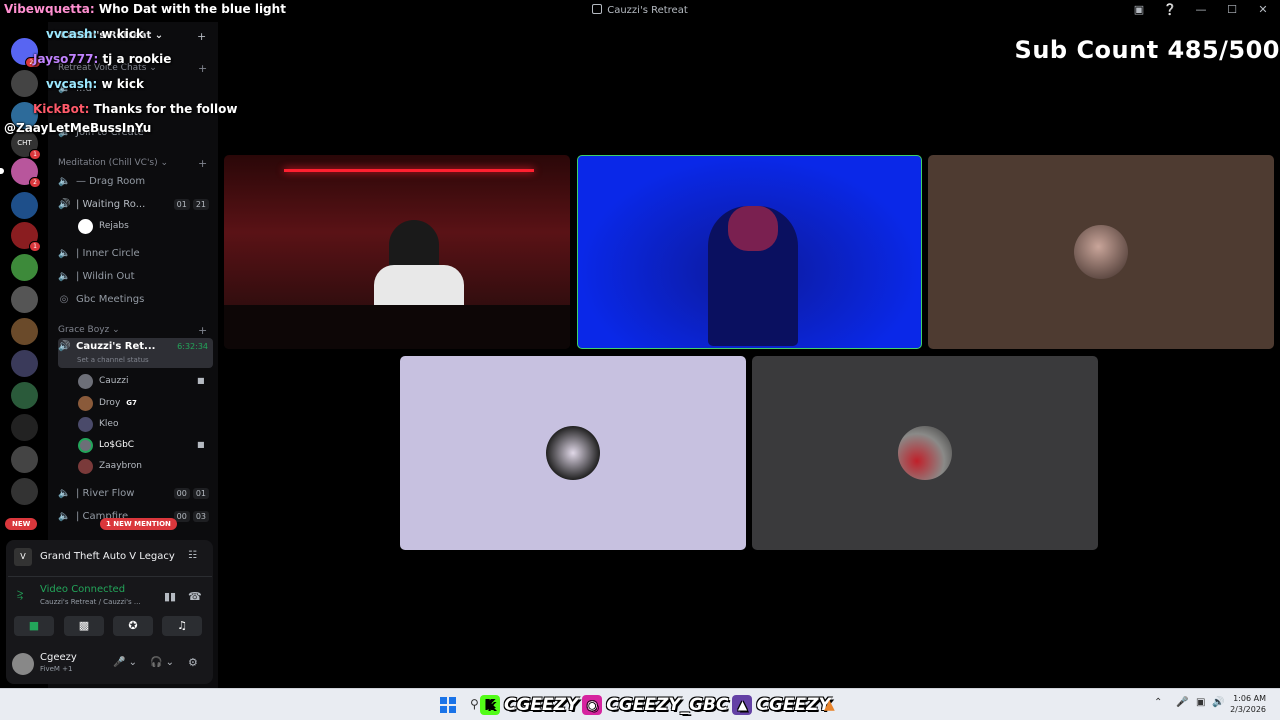 The height and width of the screenshot is (720, 1280). What do you see at coordinates (182, 626) in the screenshot?
I see `soundboard-button: ♫` at bounding box center [182, 626].